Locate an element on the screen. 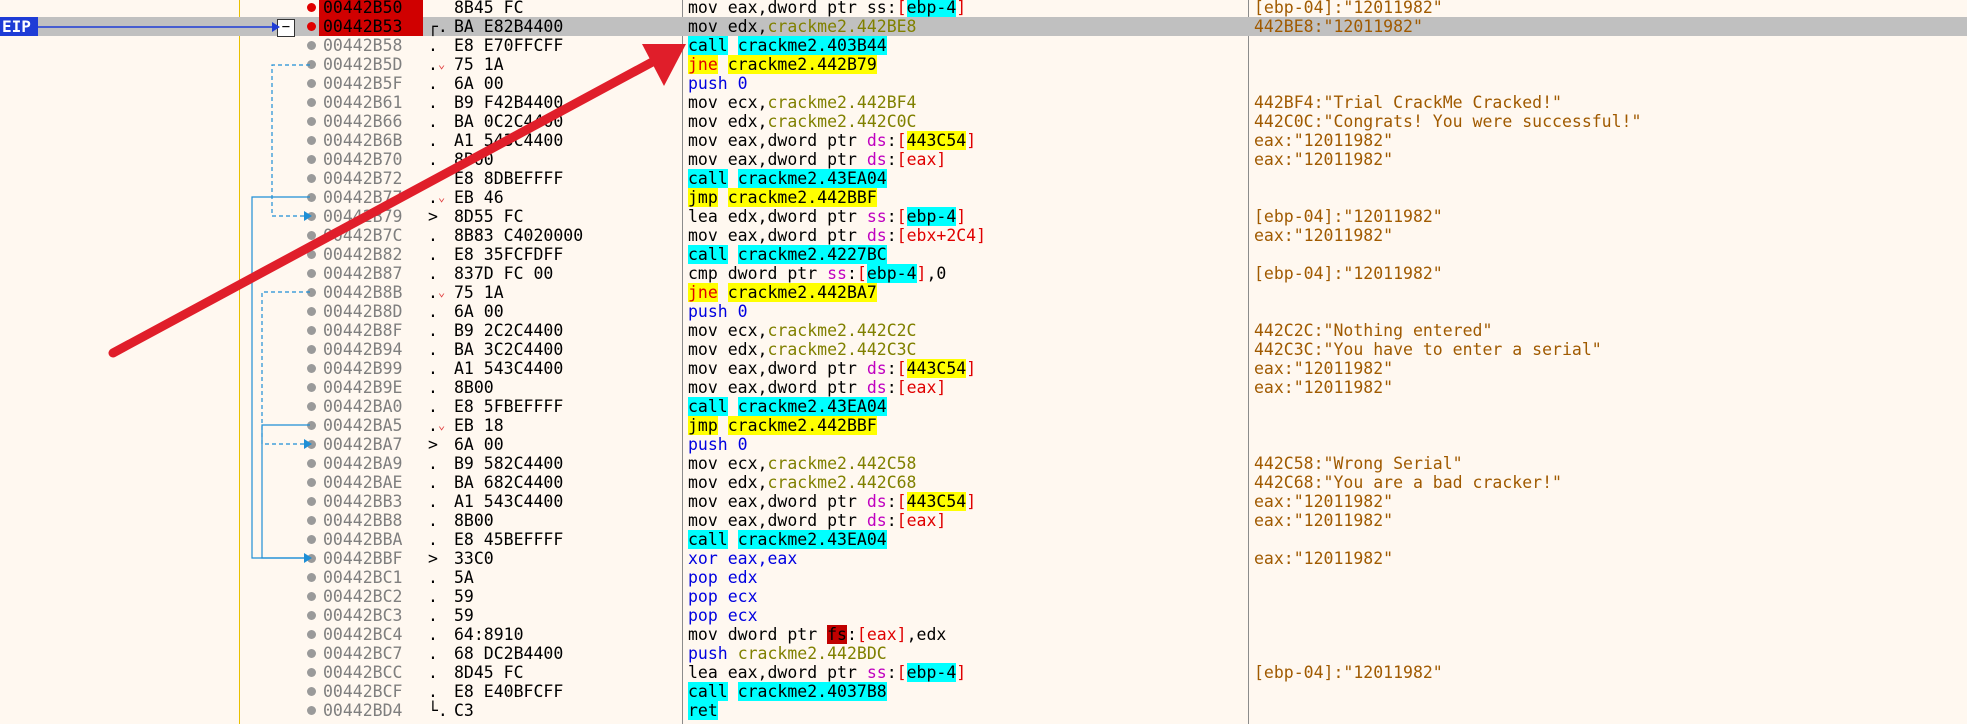  jump-arrowheads is located at coordinates (308, 387).